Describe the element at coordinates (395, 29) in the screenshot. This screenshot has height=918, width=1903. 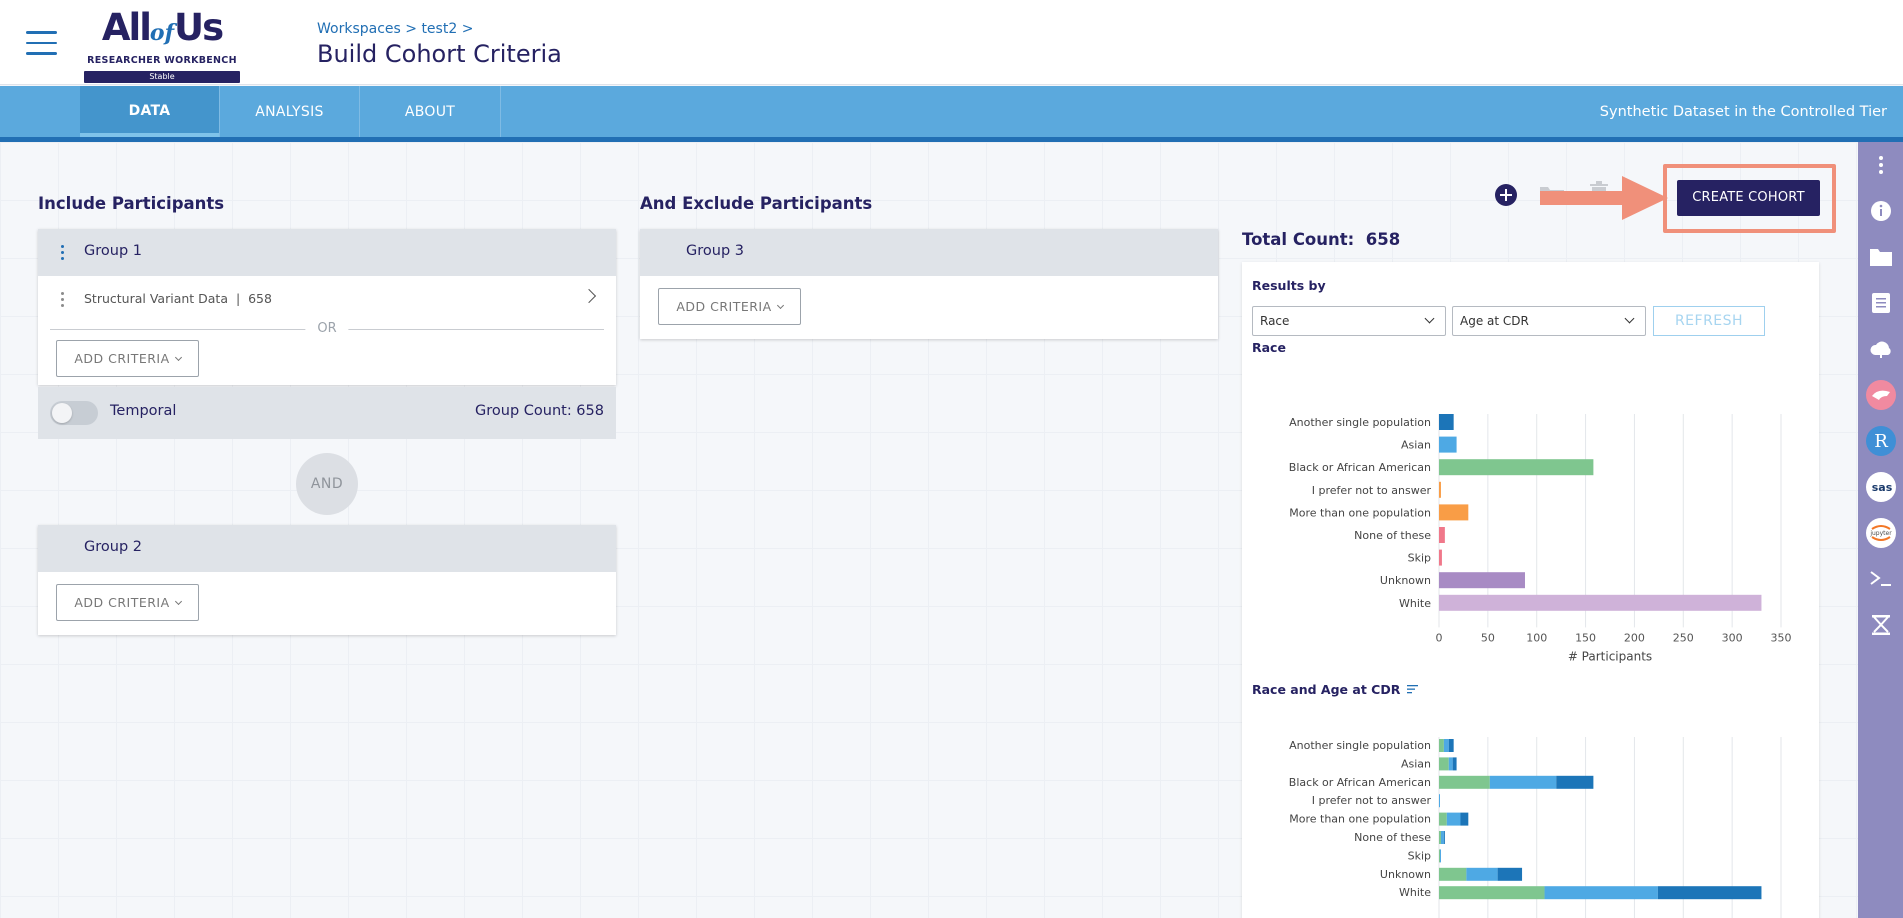
I see `breadcrumb: Workspaces > test2 >` at that location.